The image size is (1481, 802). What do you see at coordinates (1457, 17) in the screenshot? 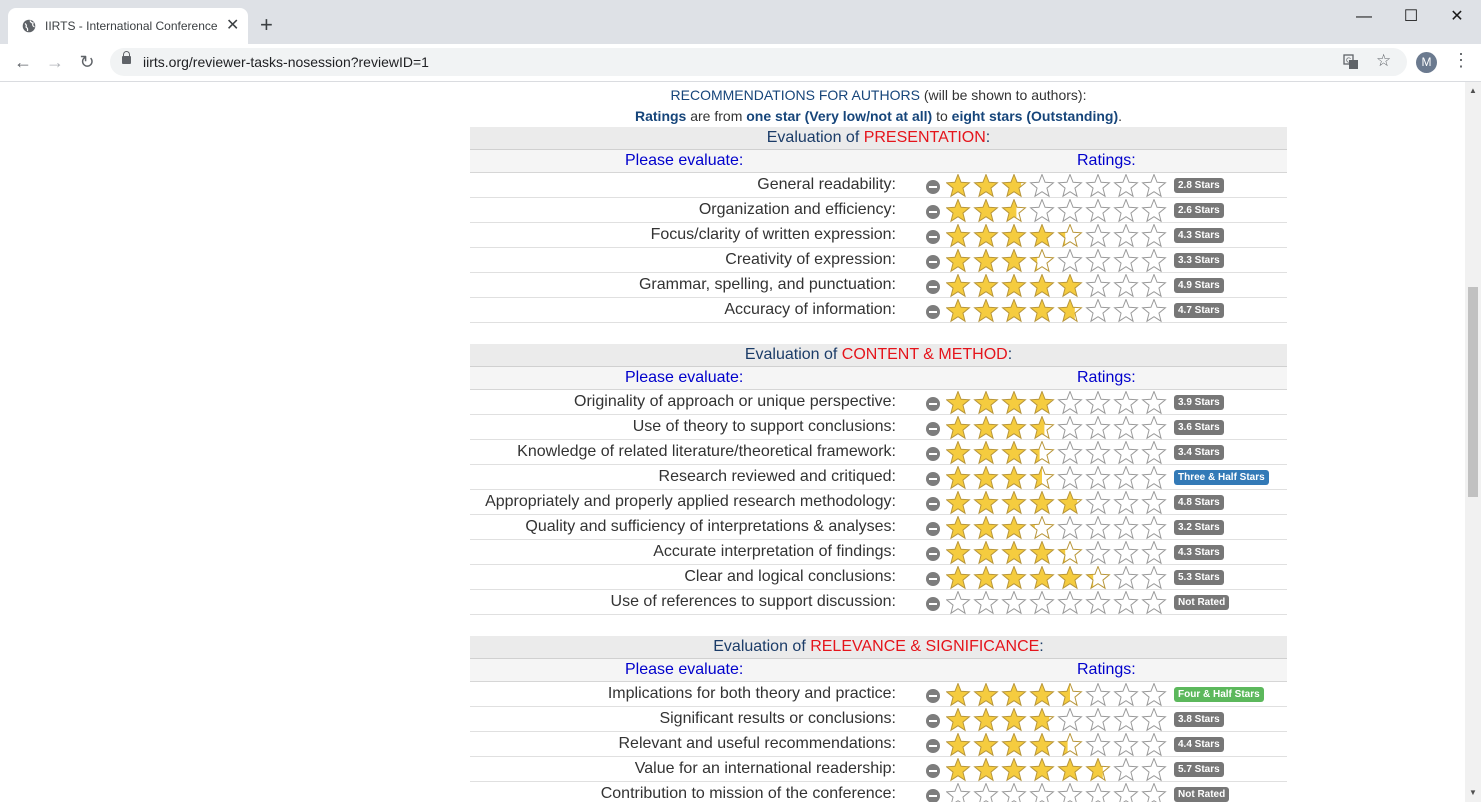
I see `close-window-button: ✕` at bounding box center [1457, 17].